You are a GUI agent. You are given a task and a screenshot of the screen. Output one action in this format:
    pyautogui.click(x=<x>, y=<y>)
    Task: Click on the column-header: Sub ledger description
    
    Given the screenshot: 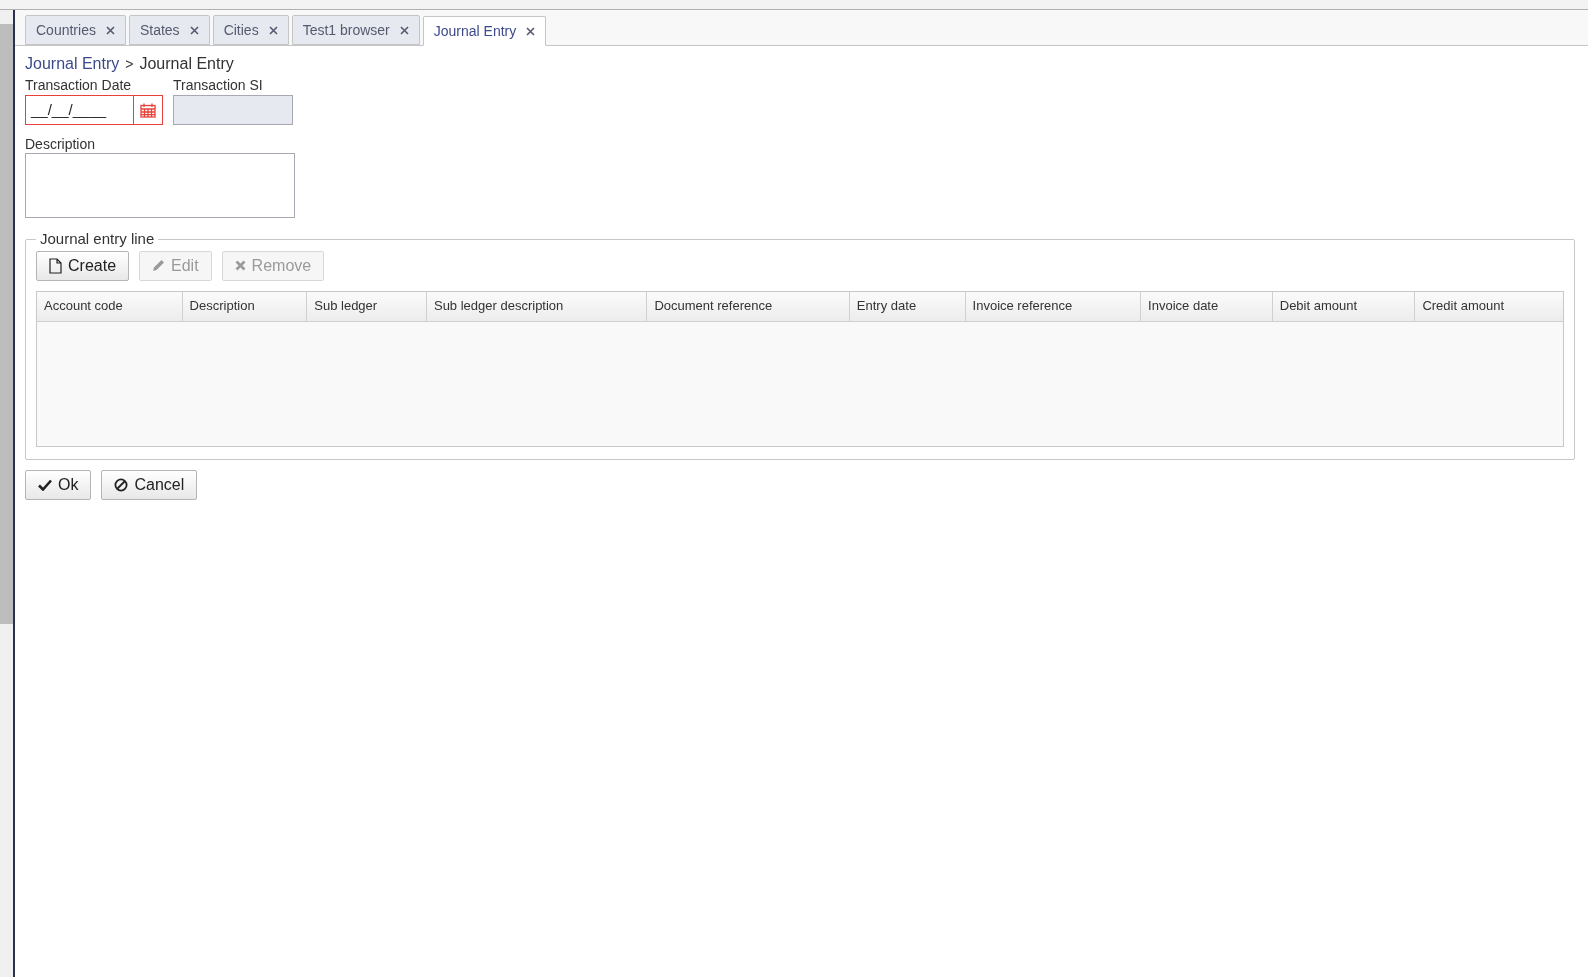 What is the action you would take?
    pyautogui.click(x=536, y=306)
    